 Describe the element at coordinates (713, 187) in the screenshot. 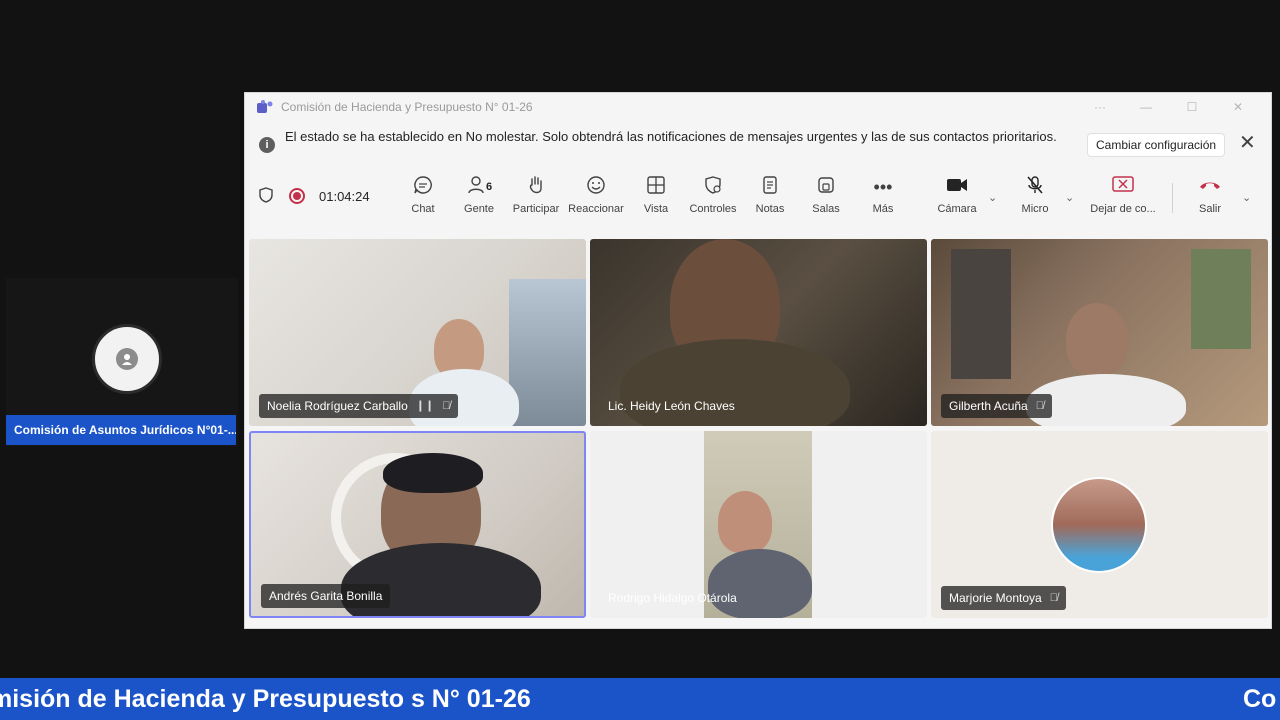

I see `shield-gear-icon` at that location.